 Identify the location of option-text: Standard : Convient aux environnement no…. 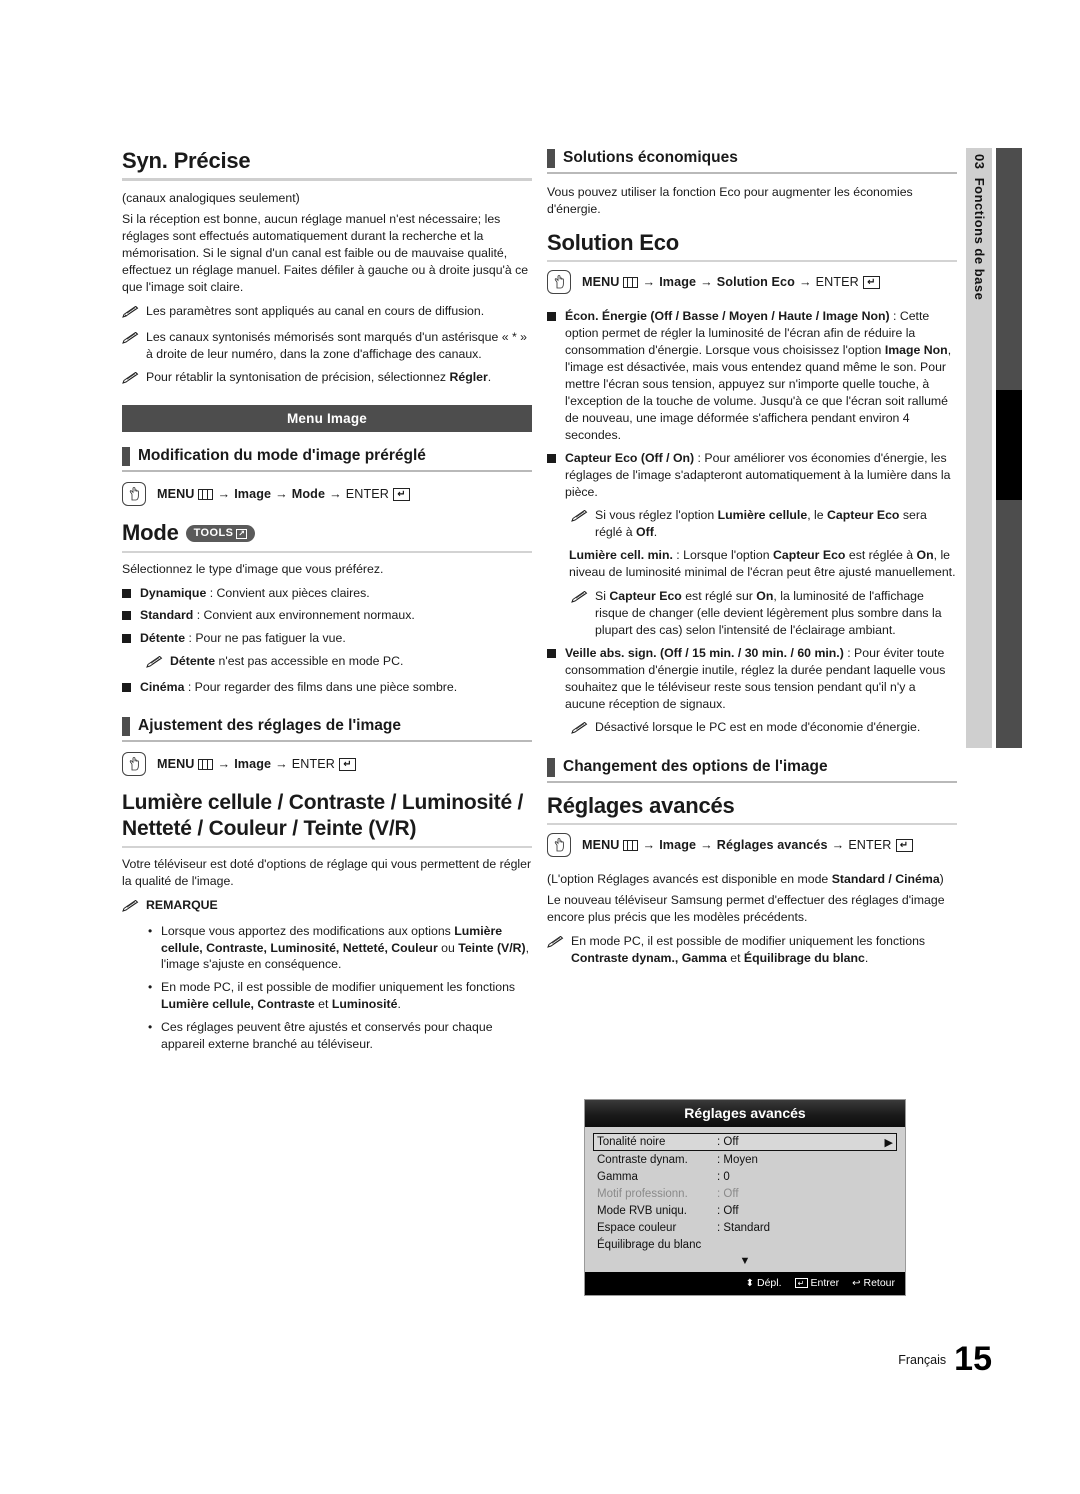
(336, 615).